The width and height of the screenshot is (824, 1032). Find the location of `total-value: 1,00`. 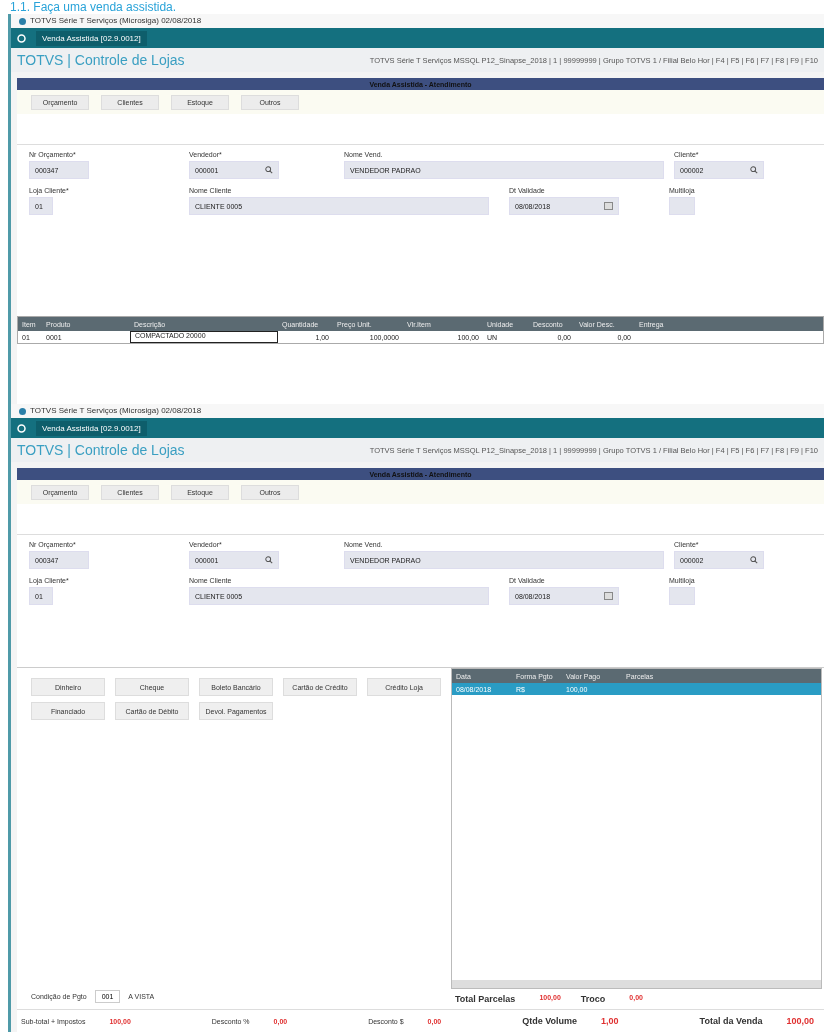

total-value: 1,00 is located at coordinates (610, 1021).